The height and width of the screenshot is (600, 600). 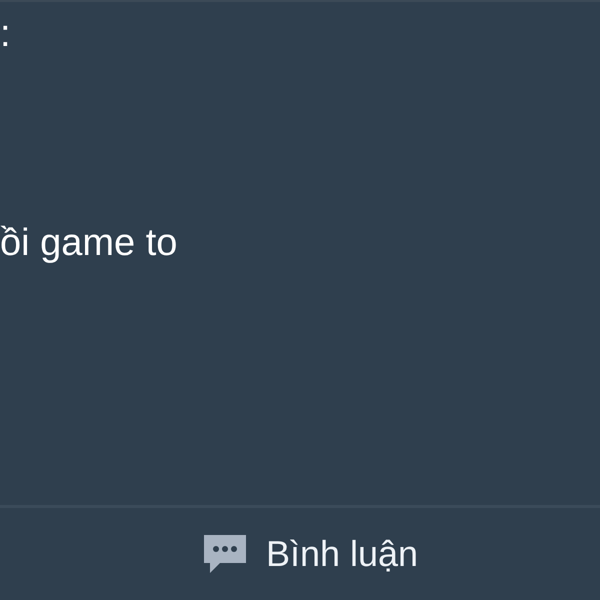 I want to click on comment-button: Bình luận, so click(x=310, y=554).